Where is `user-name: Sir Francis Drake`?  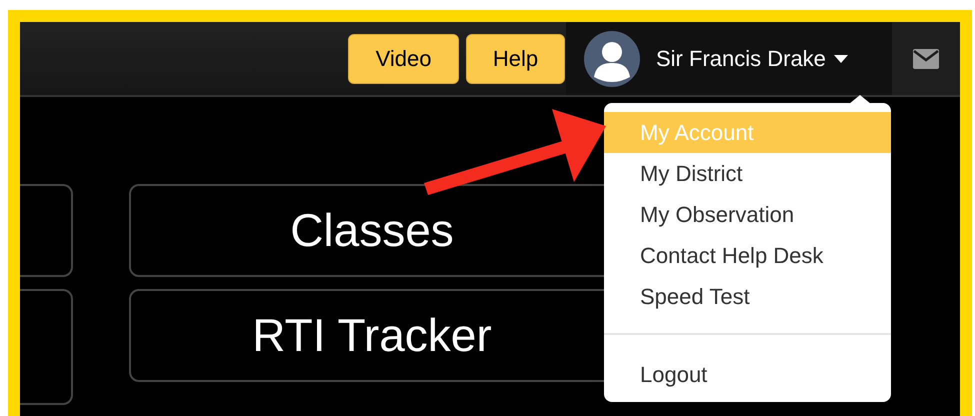
user-name: Sir Francis Drake is located at coordinates (741, 59).